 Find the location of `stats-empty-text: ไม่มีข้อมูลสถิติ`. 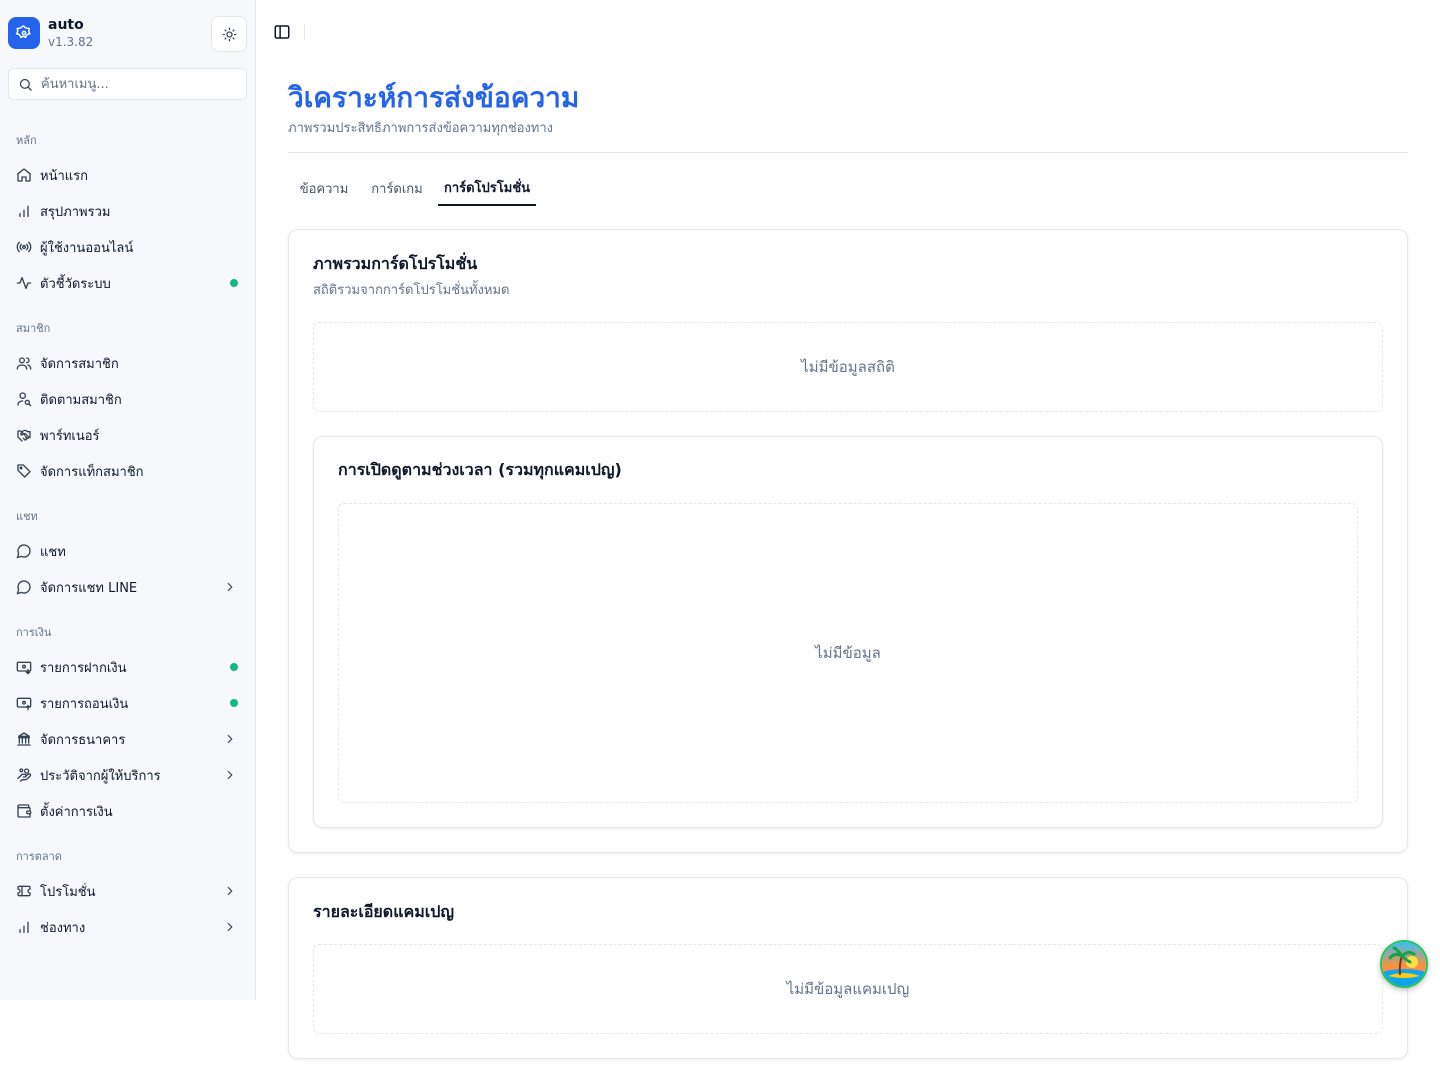

stats-empty-text: ไม่มีข้อมูลสถิติ is located at coordinates (848, 367).